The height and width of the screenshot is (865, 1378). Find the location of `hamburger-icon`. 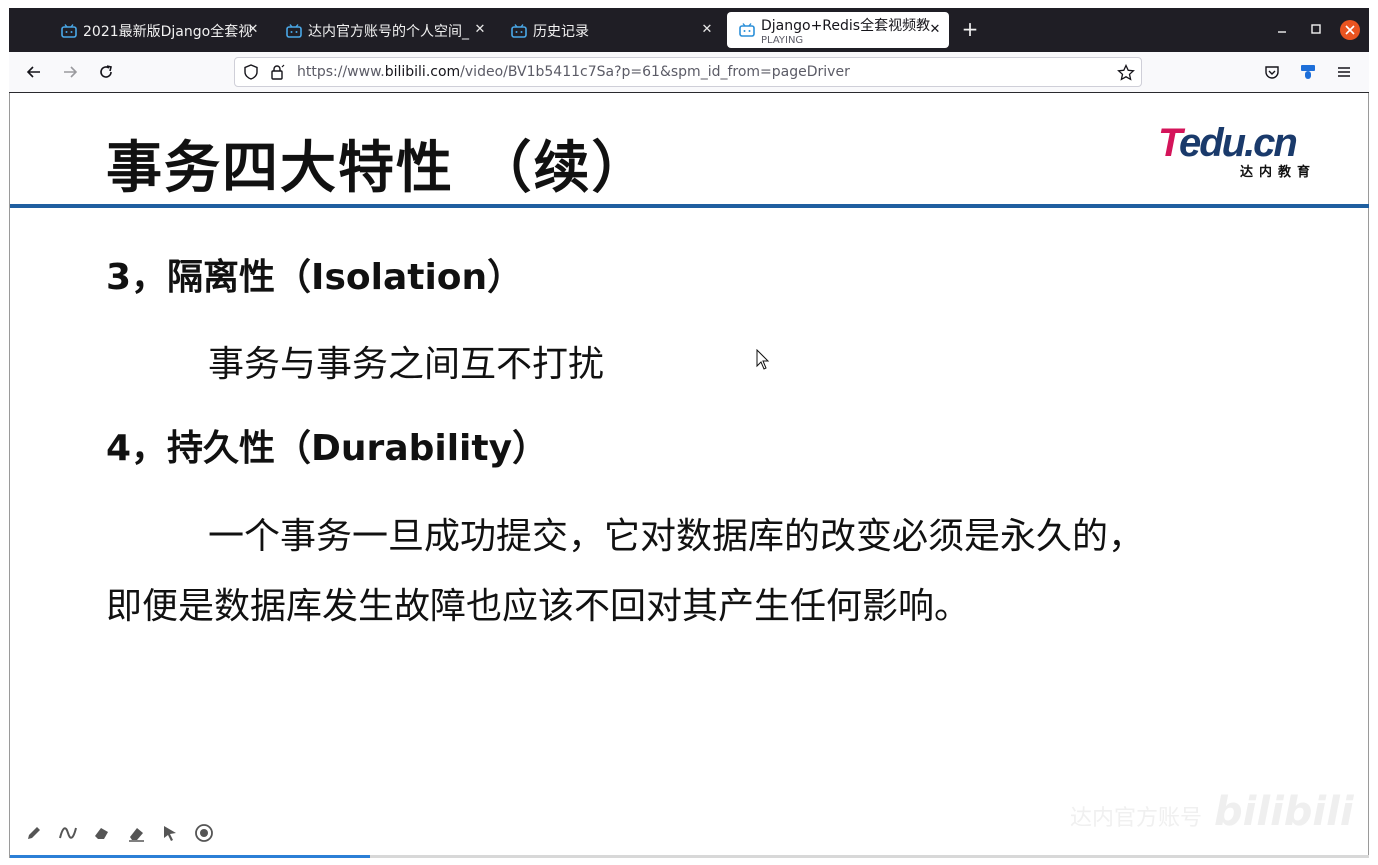

hamburger-icon is located at coordinates (1344, 72).